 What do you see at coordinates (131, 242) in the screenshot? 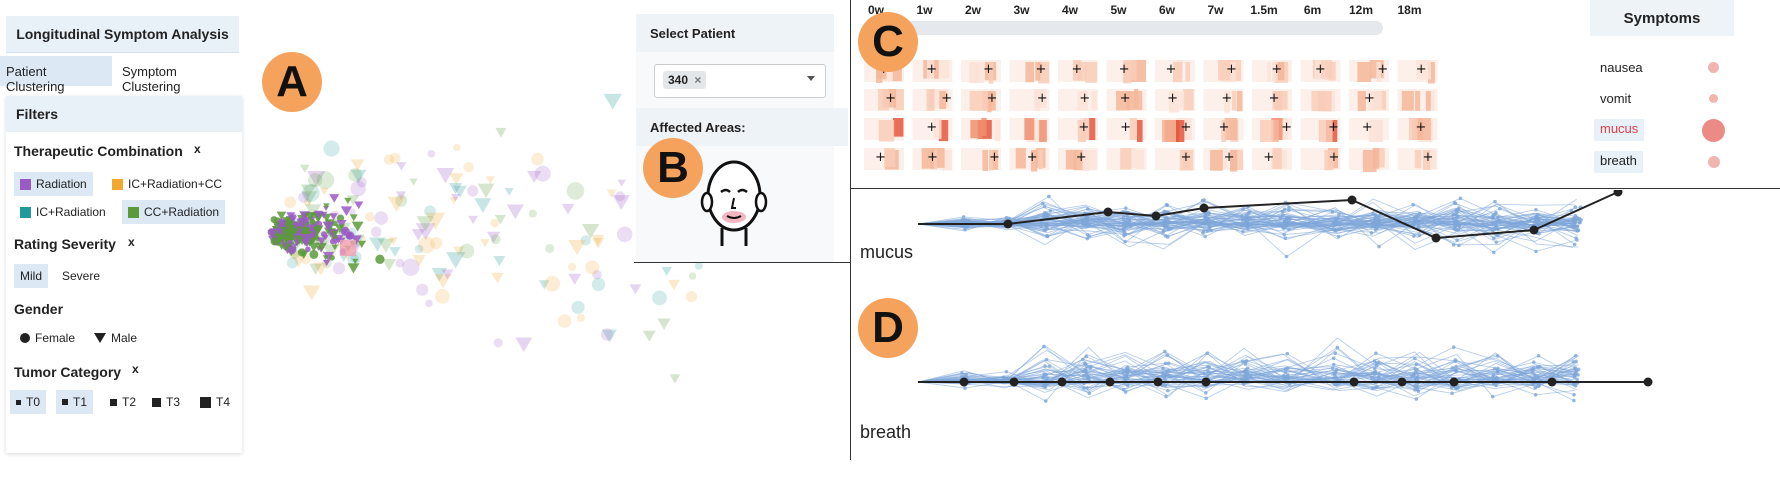
I see `severity-clear-button: x` at bounding box center [131, 242].